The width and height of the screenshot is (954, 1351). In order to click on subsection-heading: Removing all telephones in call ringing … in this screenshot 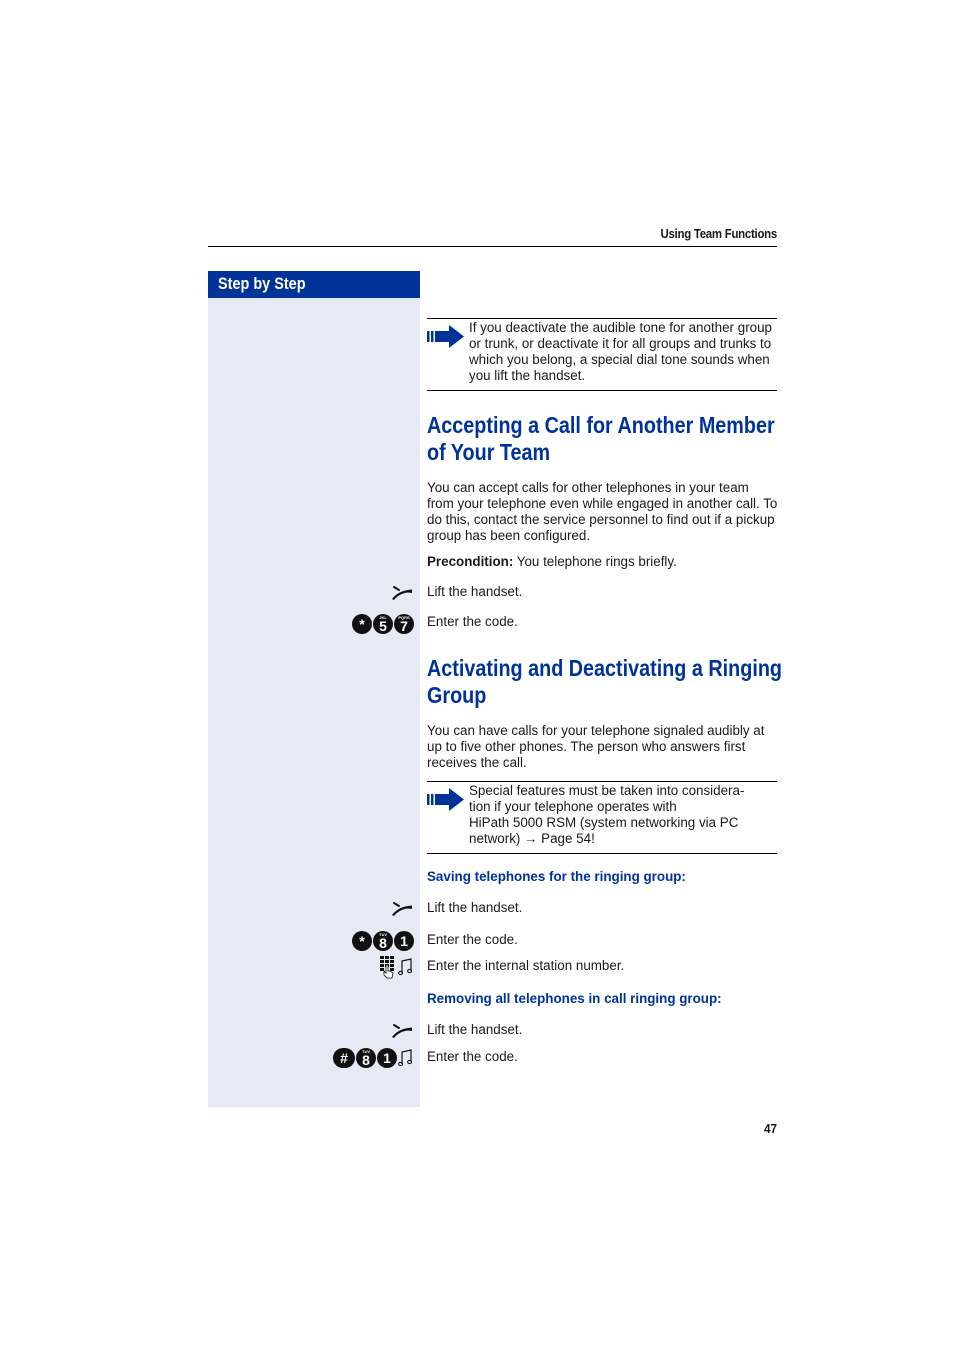, I will do `click(574, 998)`.